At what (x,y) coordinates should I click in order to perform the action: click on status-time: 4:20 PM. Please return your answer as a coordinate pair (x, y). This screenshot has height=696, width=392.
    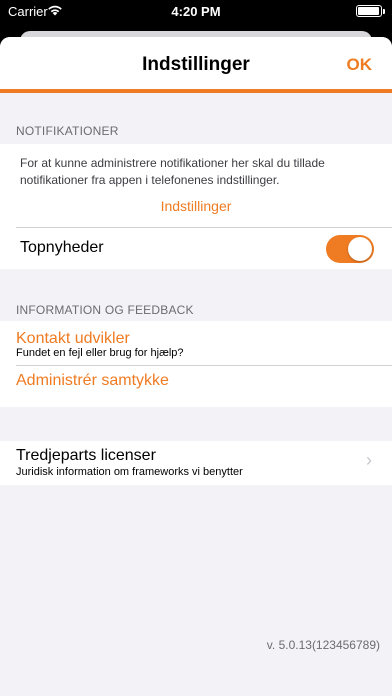
    Looking at the image, I should click on (196, 11).